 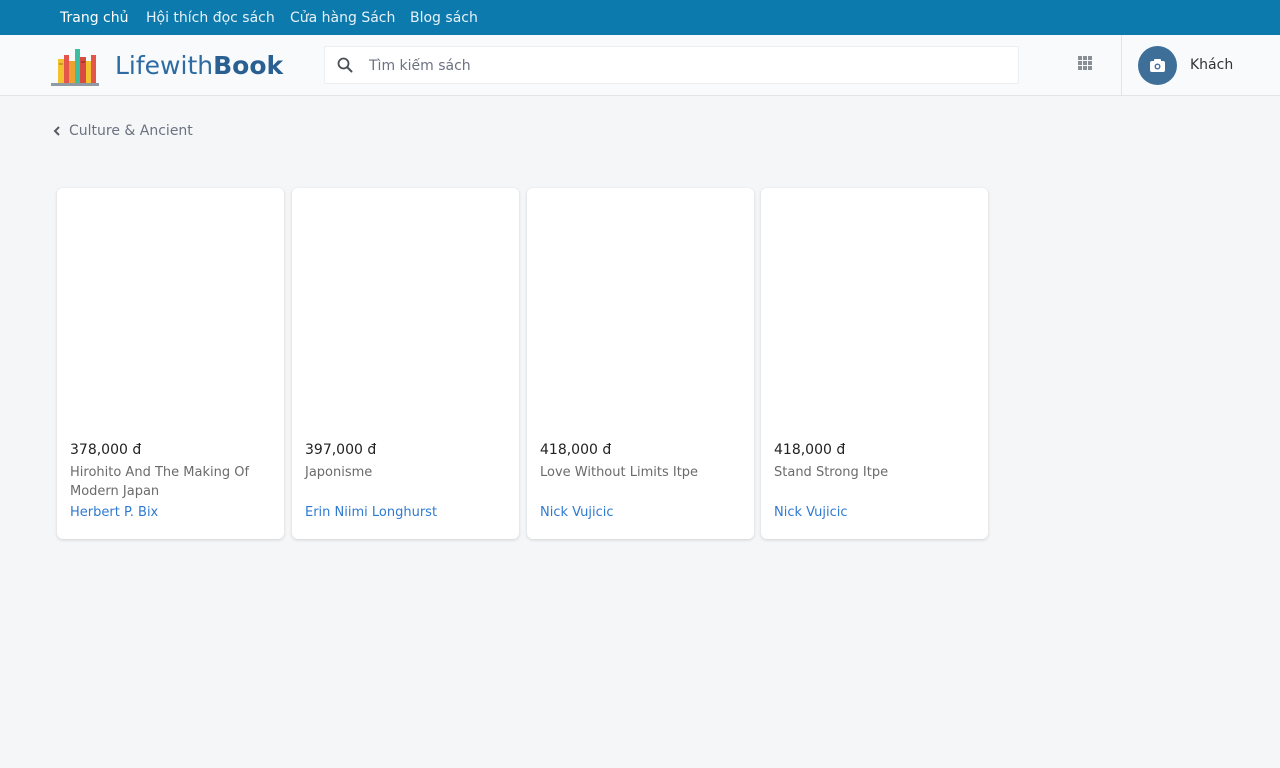 I want to click on nav-link-blog: Blog sách, so click(x=444, y=18).